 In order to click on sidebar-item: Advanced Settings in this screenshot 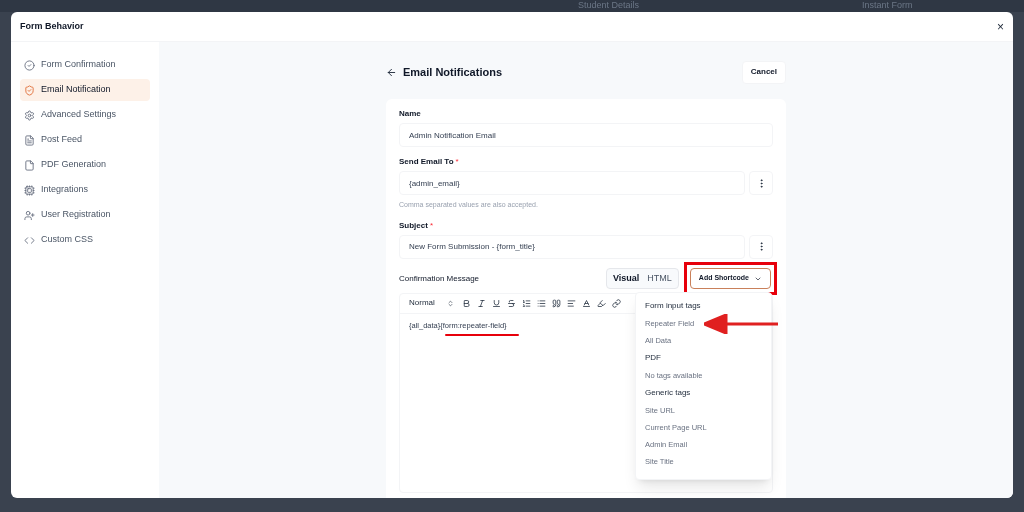, I will do `click(85, 115)`.